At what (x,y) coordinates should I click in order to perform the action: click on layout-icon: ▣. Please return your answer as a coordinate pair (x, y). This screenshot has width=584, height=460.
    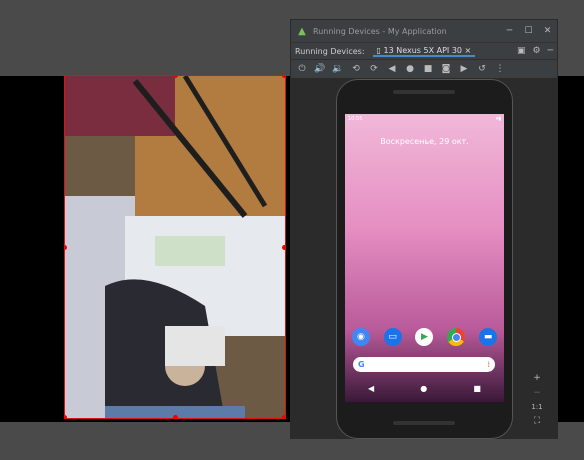
    Looking at the image, I should click on (521, 51).